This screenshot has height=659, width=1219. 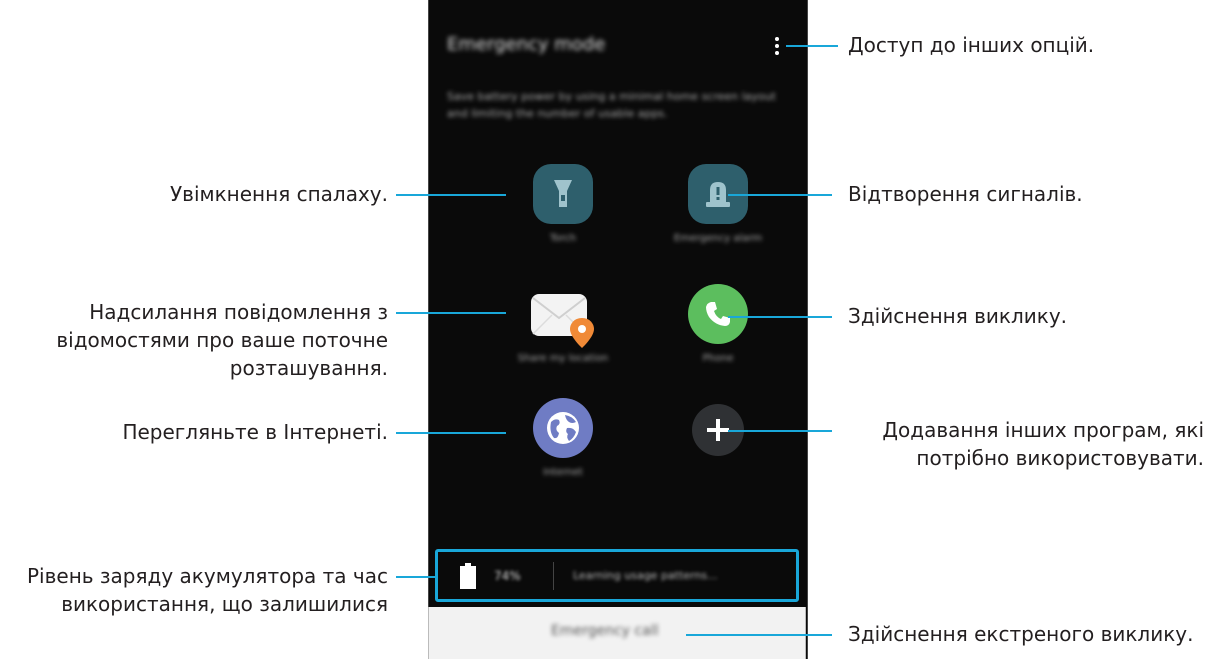 I want to click on torch-app: Torch, so click(x=563, y=204).